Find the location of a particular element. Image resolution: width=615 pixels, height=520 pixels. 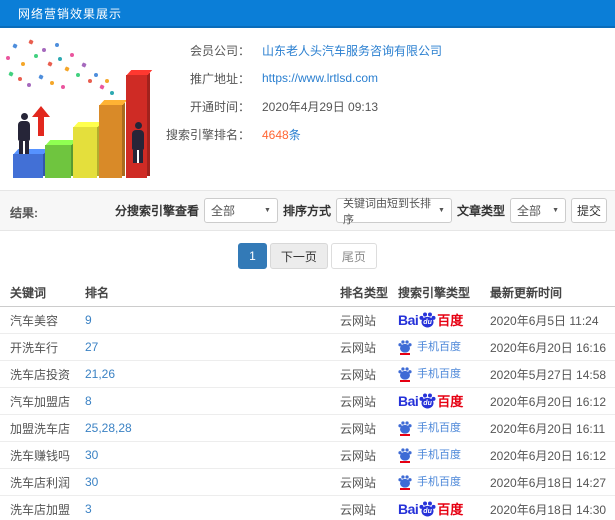

page-title: 网络营销效果展示 is located at coordinates (70, 13).